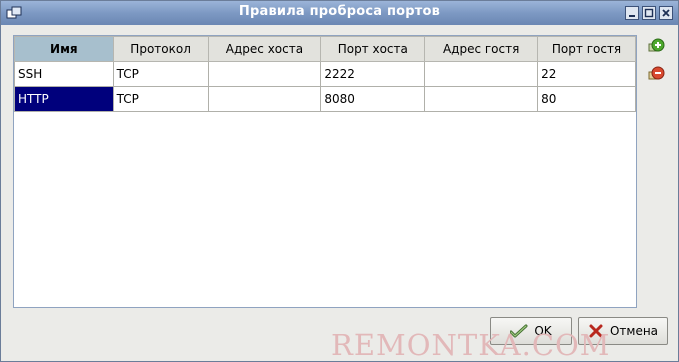 The height and width of the screenshot is (362, 679). What do you see at coordinates (649, 13) in the screenshot?
I see `maximize-button` at bounding box center [649, 13].